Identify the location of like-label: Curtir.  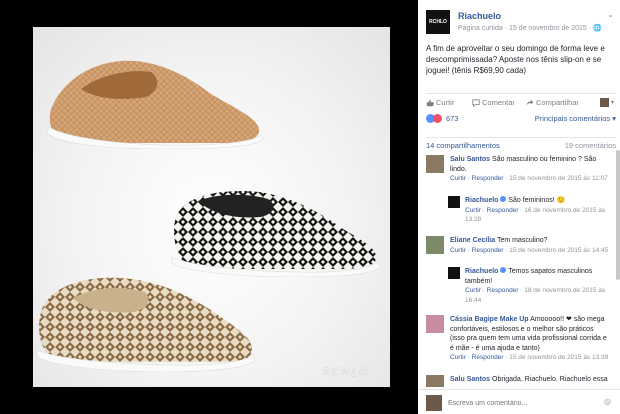
(445, 102).